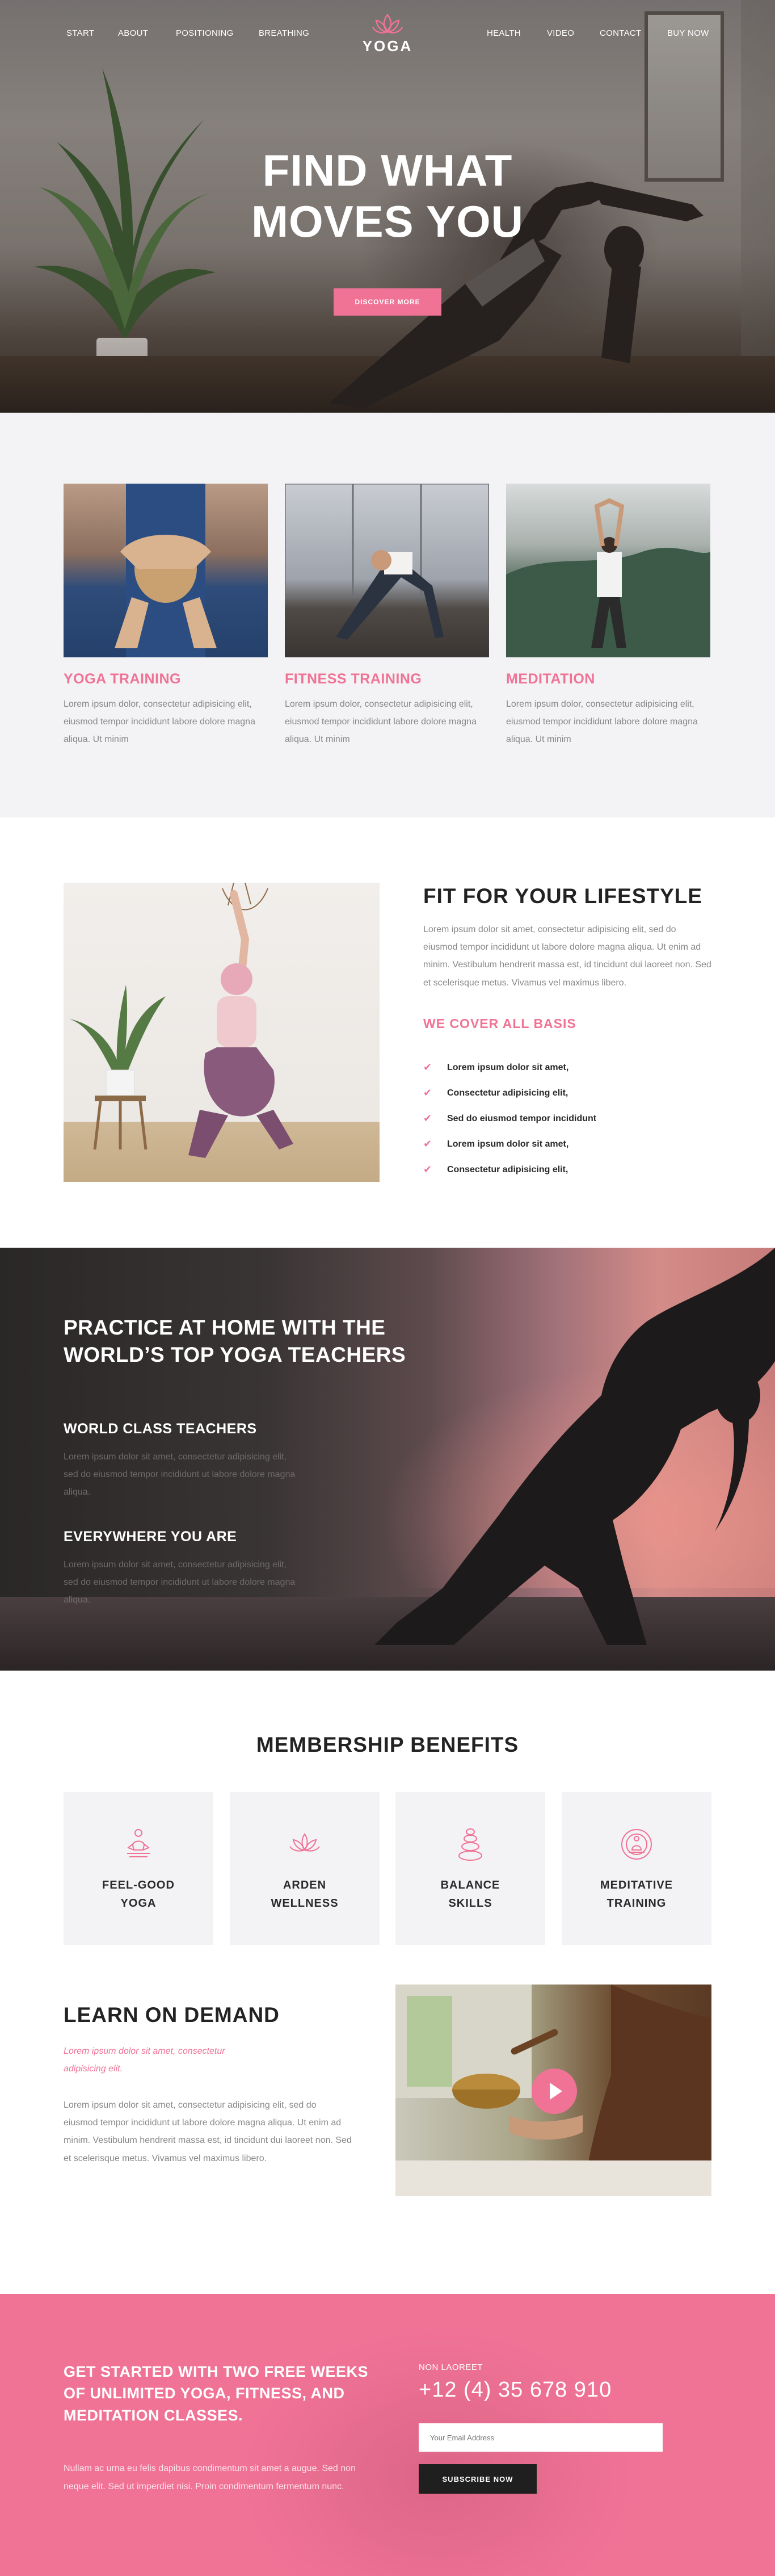  Describe the element at coordinates (387, 1745) in the screenshot. I see `membership-title: MEMBERSHIP BENEFITS` at that location.